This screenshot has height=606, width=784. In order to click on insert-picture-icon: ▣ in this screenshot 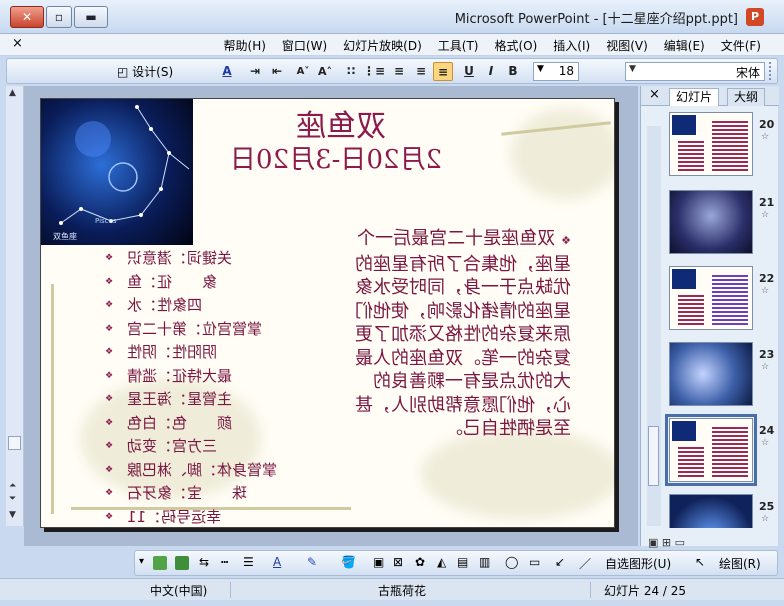, I will do `click(378, 562)`.